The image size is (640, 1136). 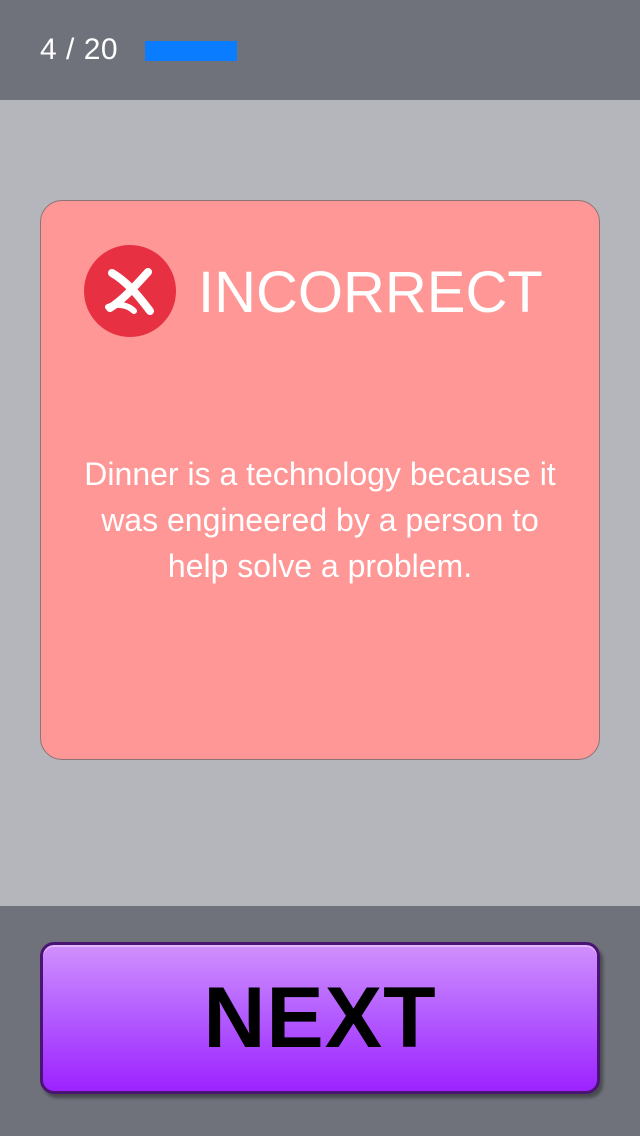 I want to click on progress-bar, so click(x=375, y=51).